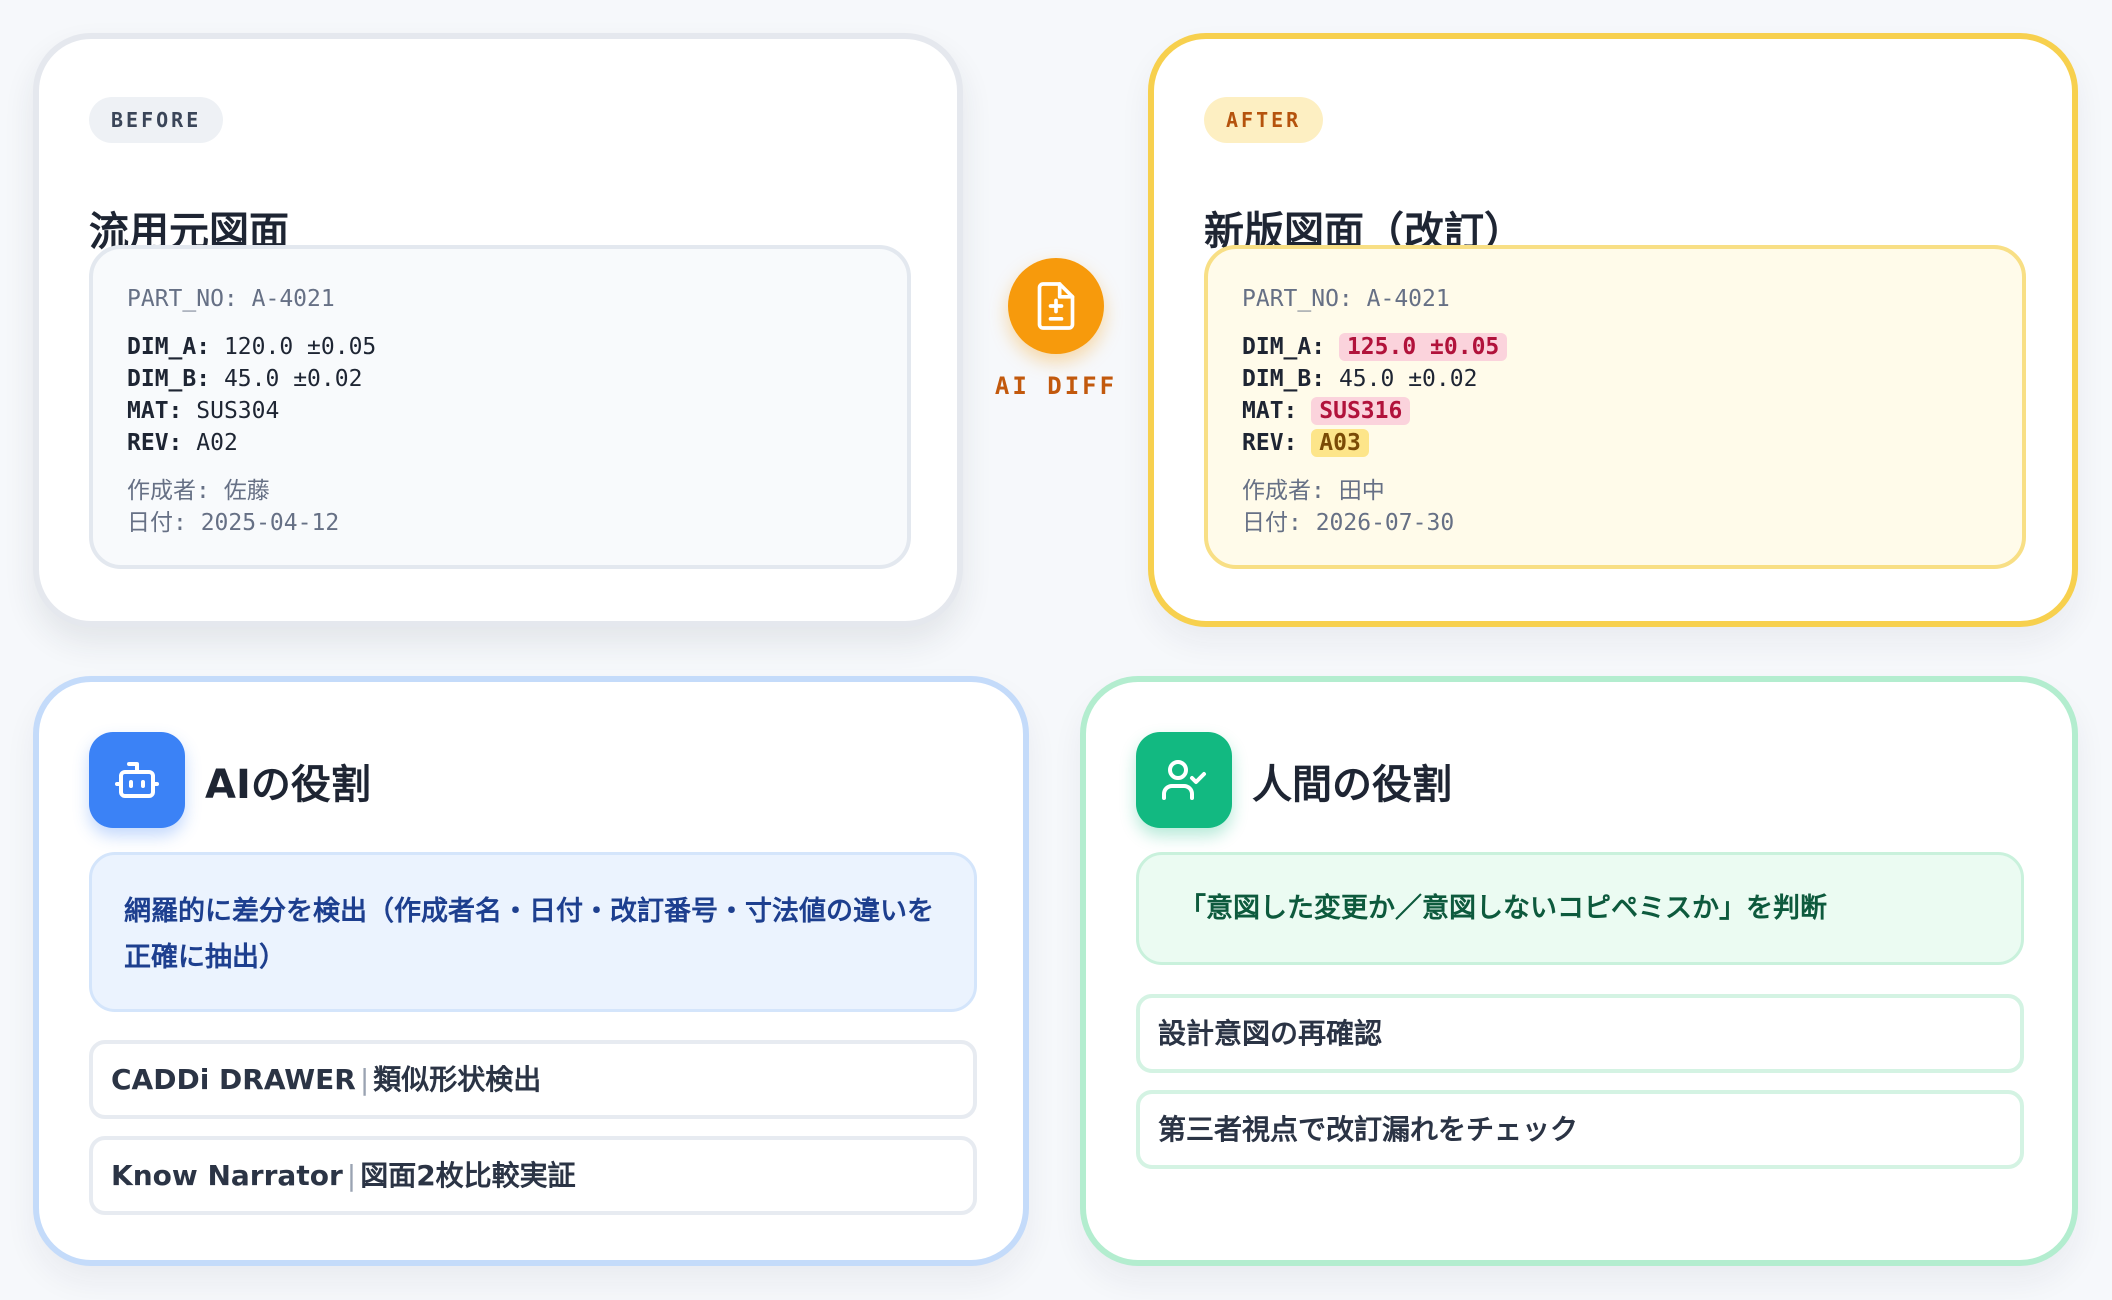 The image size is (2112, 1300). Describe the element at coordinates (1615, 443) in the screenshot. I see `after-rev: REV: A03` at that location.